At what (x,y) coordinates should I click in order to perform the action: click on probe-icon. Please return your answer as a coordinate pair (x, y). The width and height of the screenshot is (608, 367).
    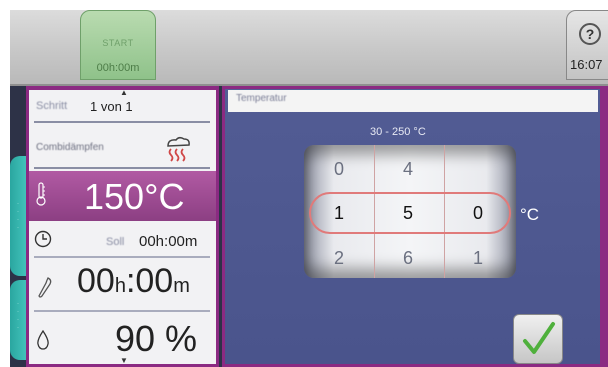
    Looking at the image, I should click on (45, 287).